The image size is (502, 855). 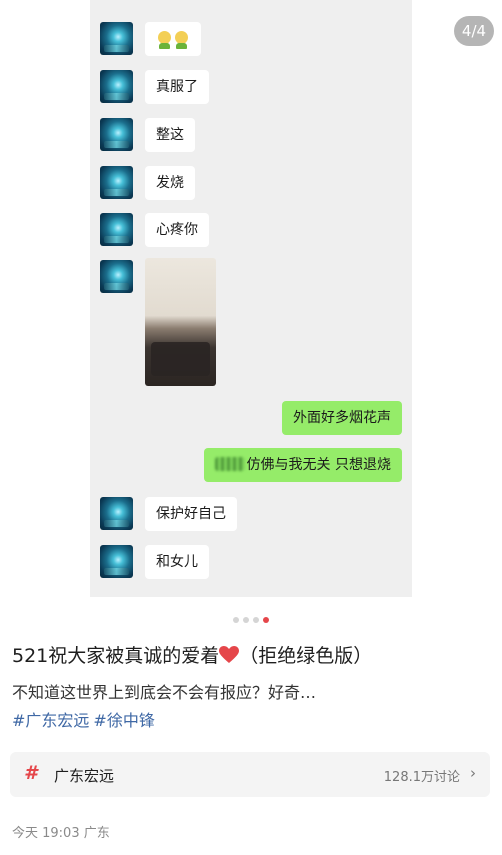 I want to click on hashtag-link: #徐中锋, so click(x=123, y=720).